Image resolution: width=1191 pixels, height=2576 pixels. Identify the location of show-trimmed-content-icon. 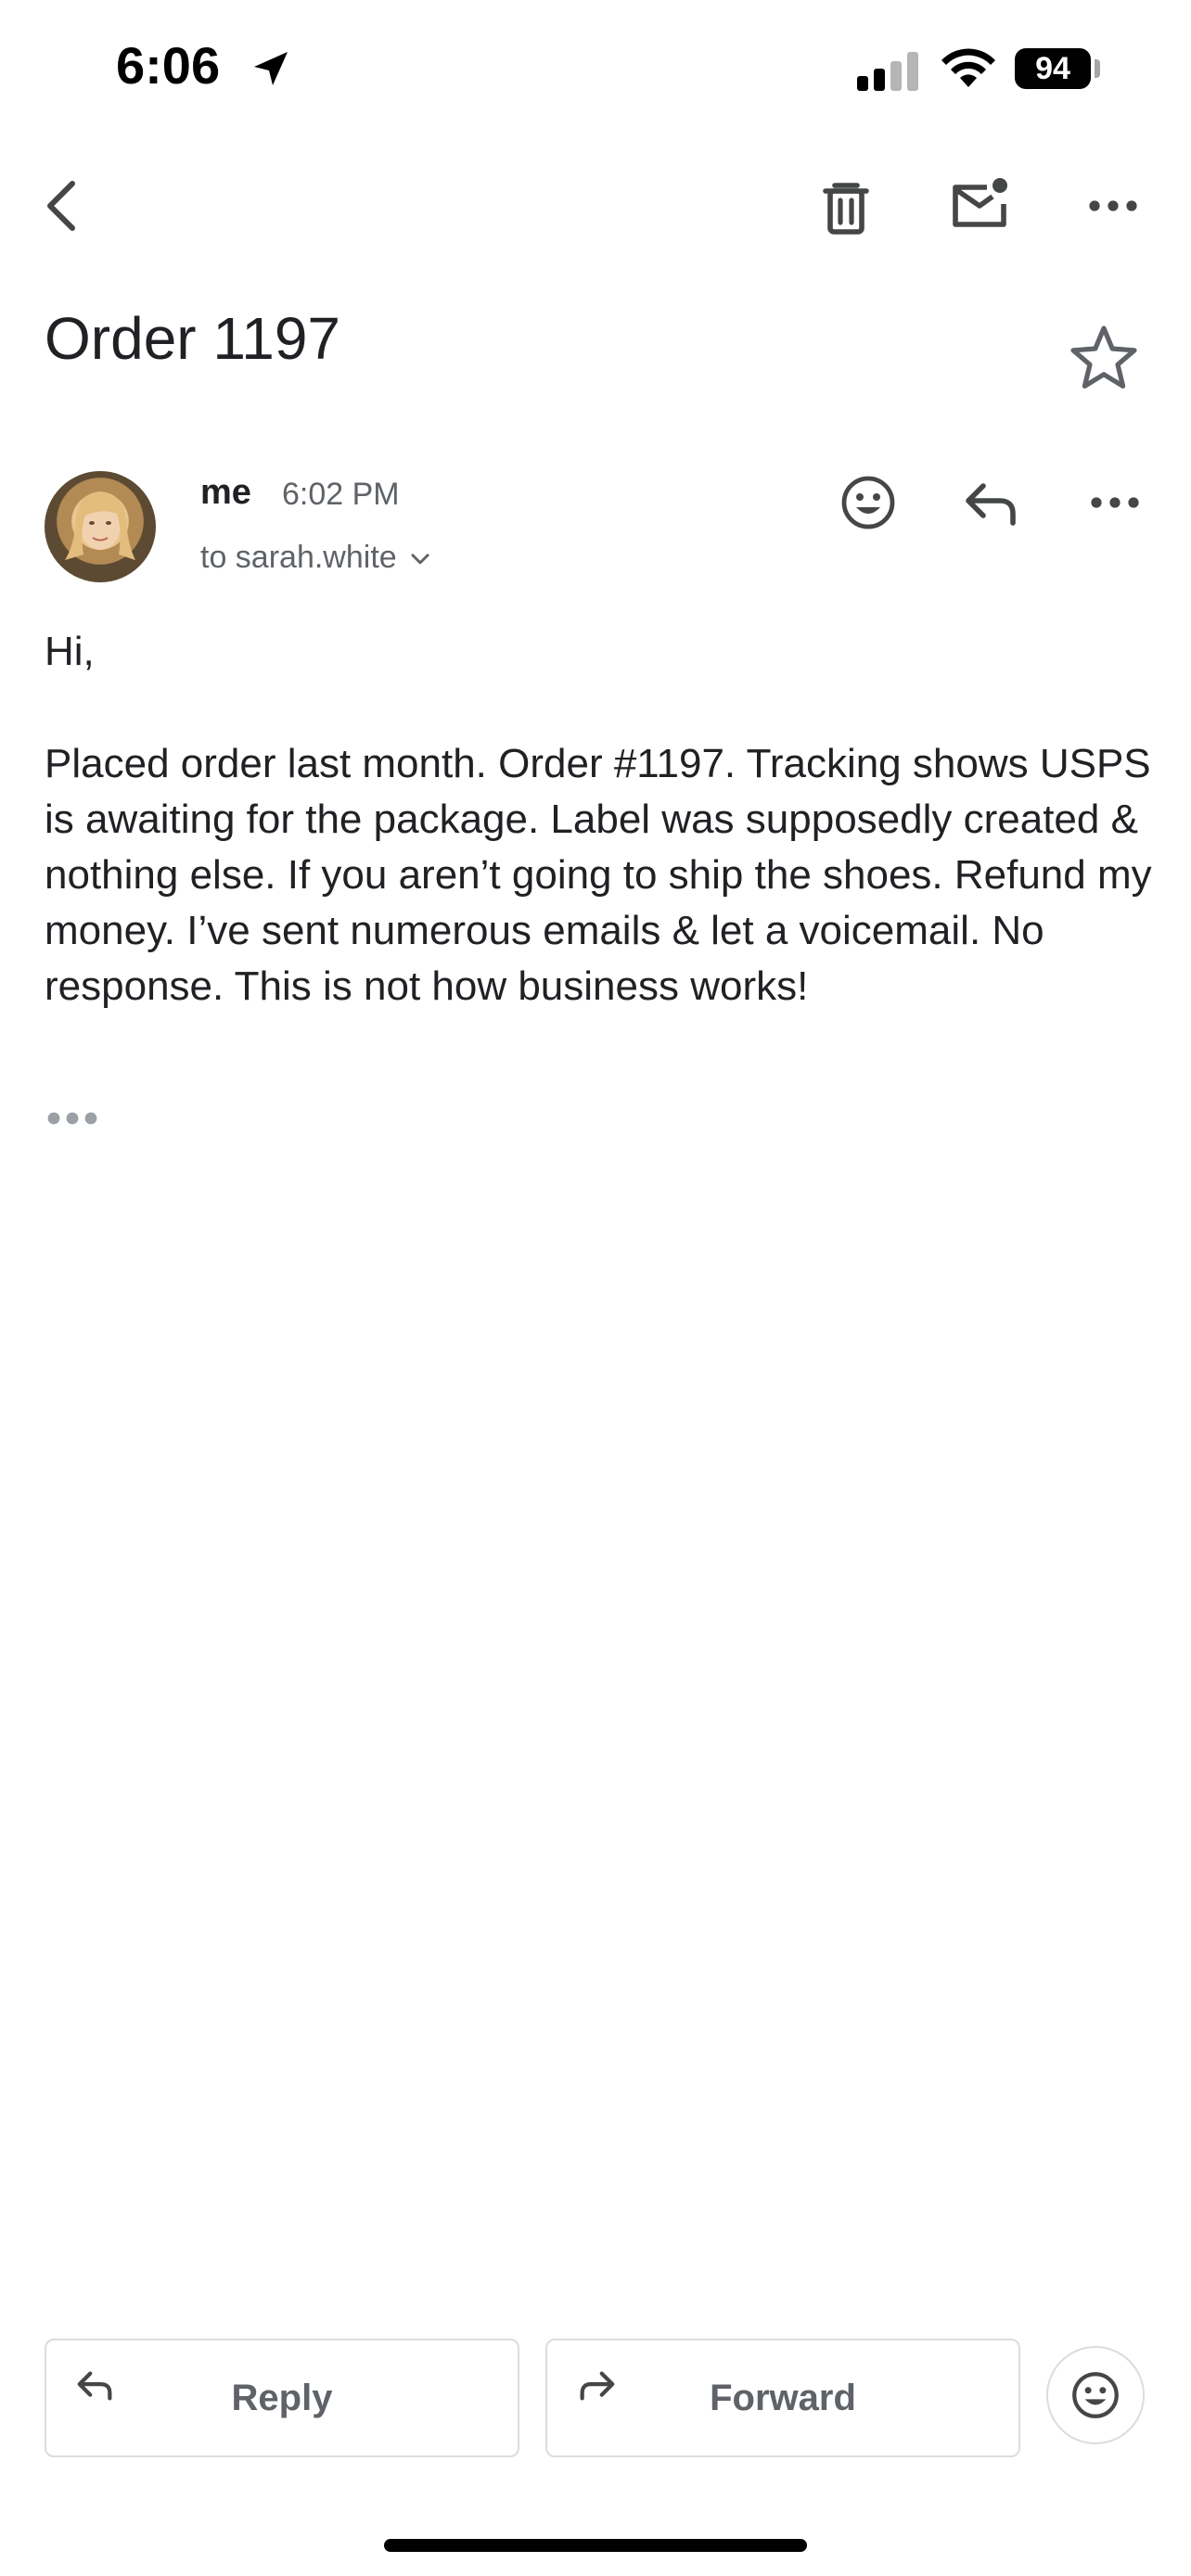
(72, 1118).